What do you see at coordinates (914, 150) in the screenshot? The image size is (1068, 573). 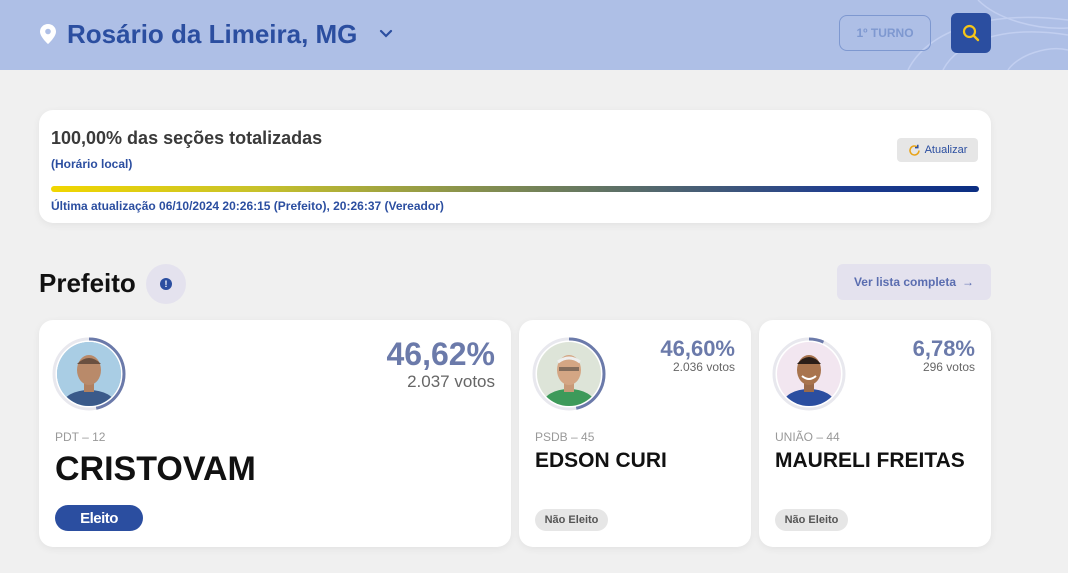 I see `refresh-icon` at bounding box center [914, 150].